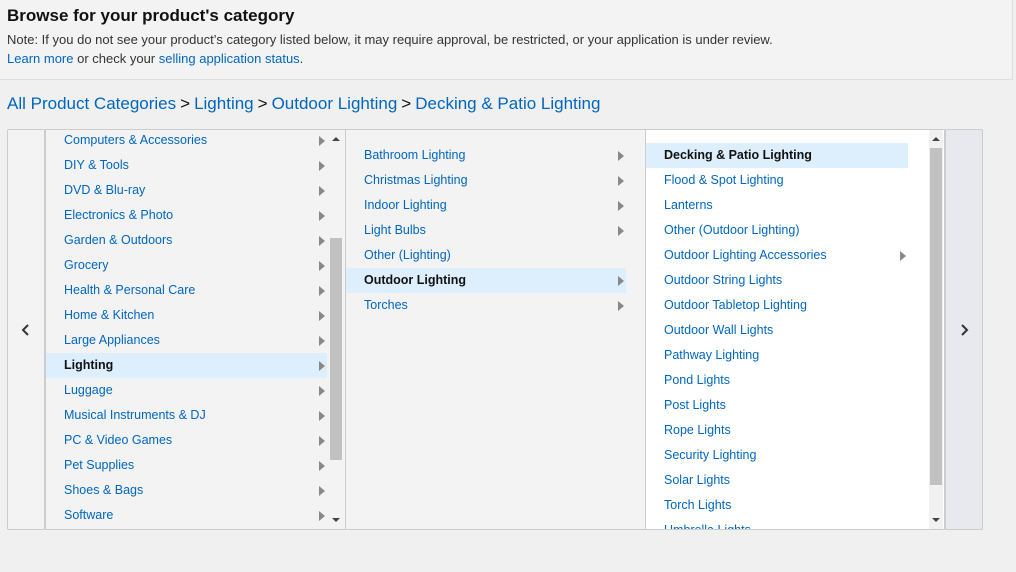 This screenshot has height=572, width=1016. Describe the element at coordinates (777, 505) in the screenshot. I see `category-item-torch-lights: Torch Lights` at that location.